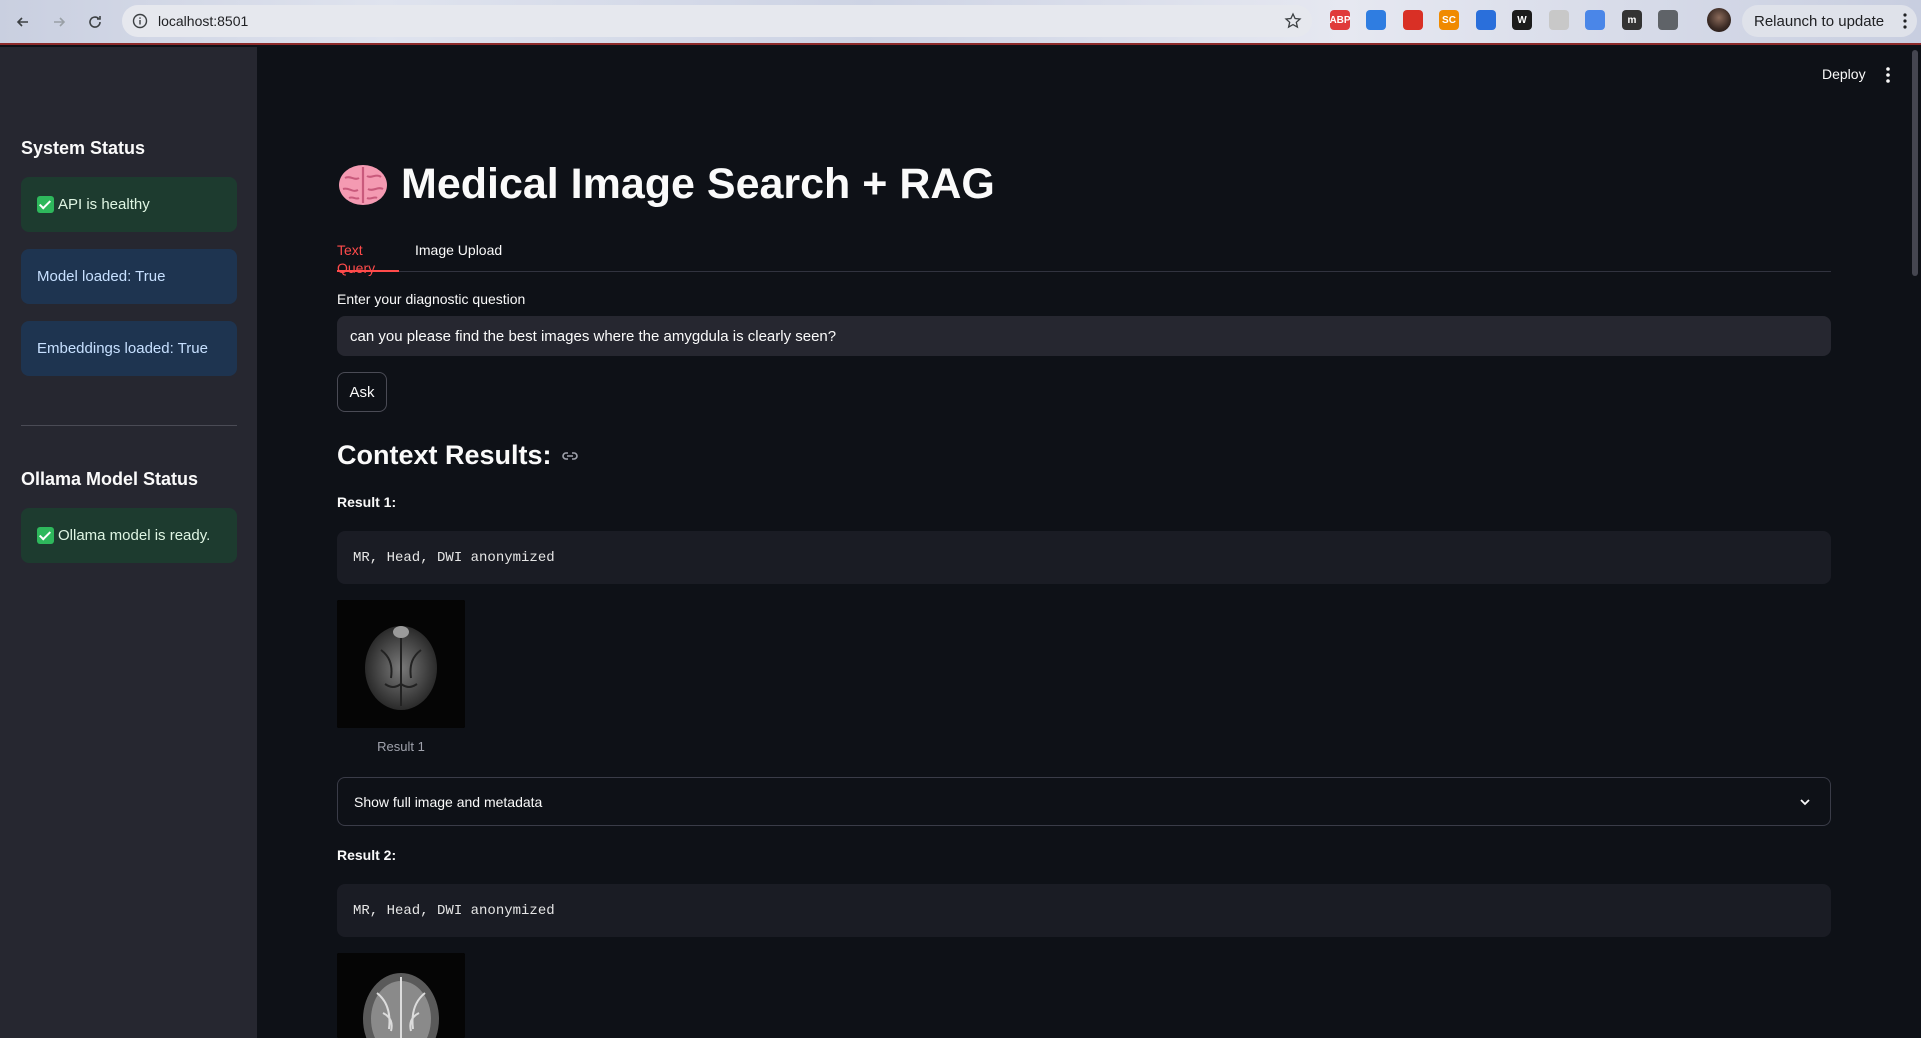 This screenshot has width=1921, height=1038. What do you see at coordinates (431, 299) in the screenshot?
I see `question-label: Enter your diagnostic question` at bounding box center [431, 299].